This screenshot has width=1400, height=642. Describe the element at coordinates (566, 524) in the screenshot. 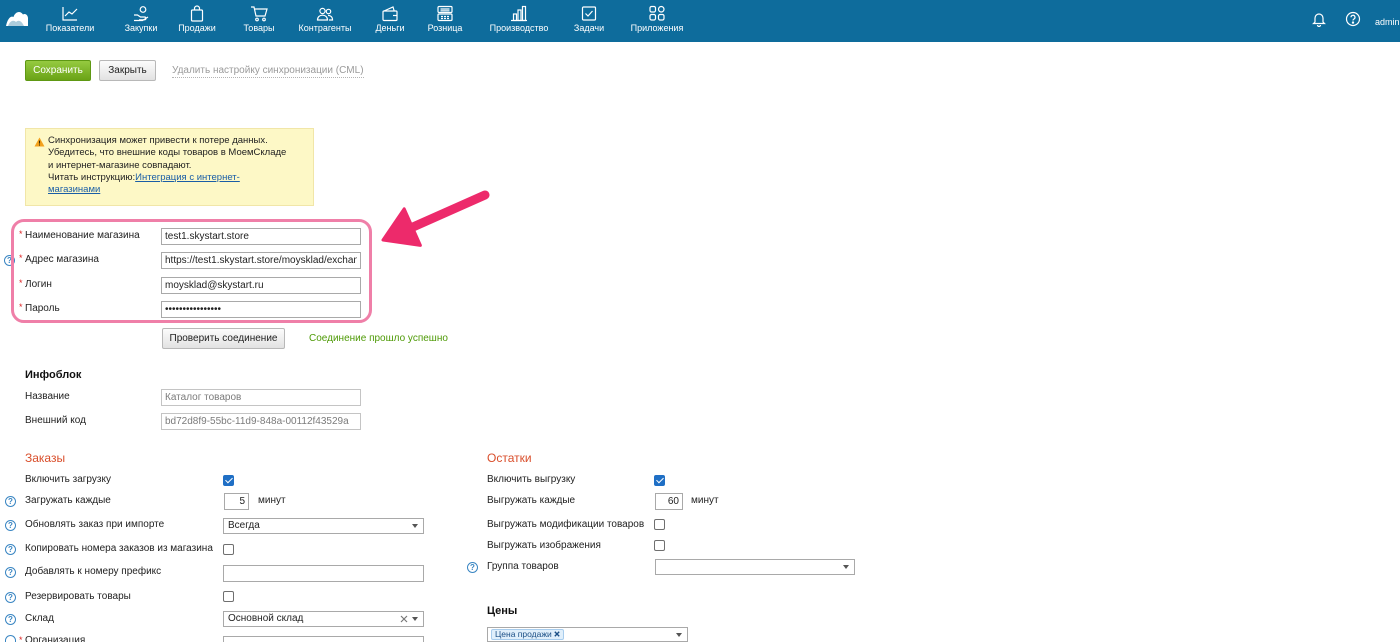

I see `export-variants-label: Выгружать модификации товаров` at that location.